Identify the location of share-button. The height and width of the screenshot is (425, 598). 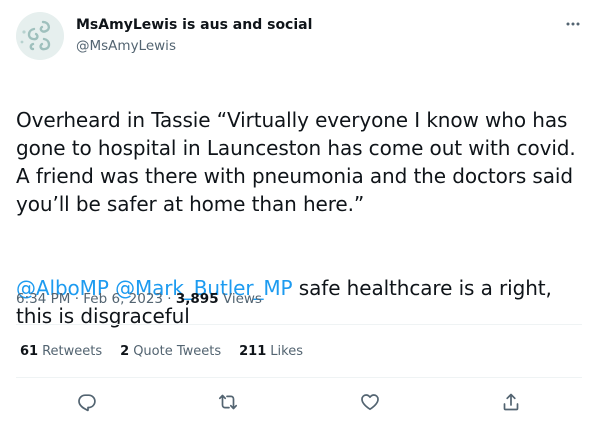
(511, 402).